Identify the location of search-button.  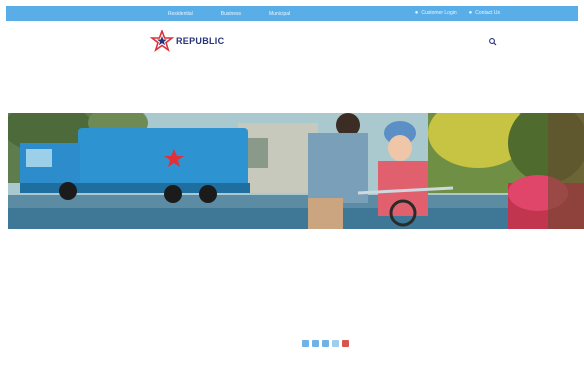
(493, 41).